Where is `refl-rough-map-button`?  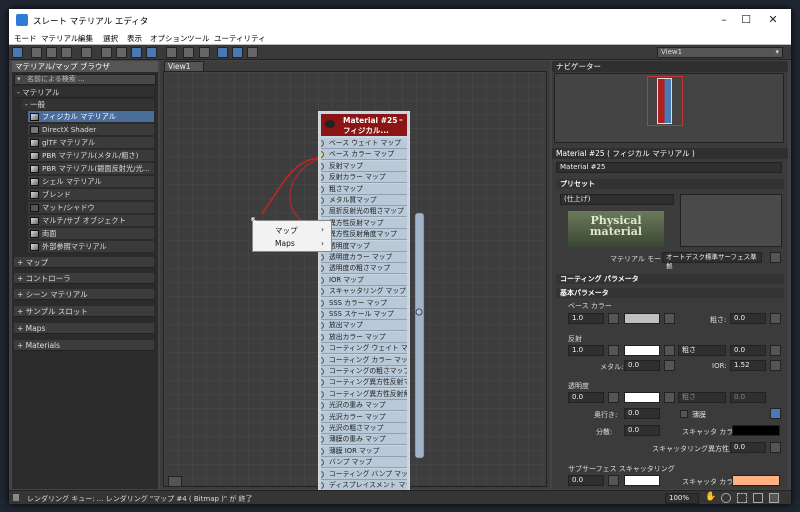 refl-rough-map-button is located at coordinates (775, 350).